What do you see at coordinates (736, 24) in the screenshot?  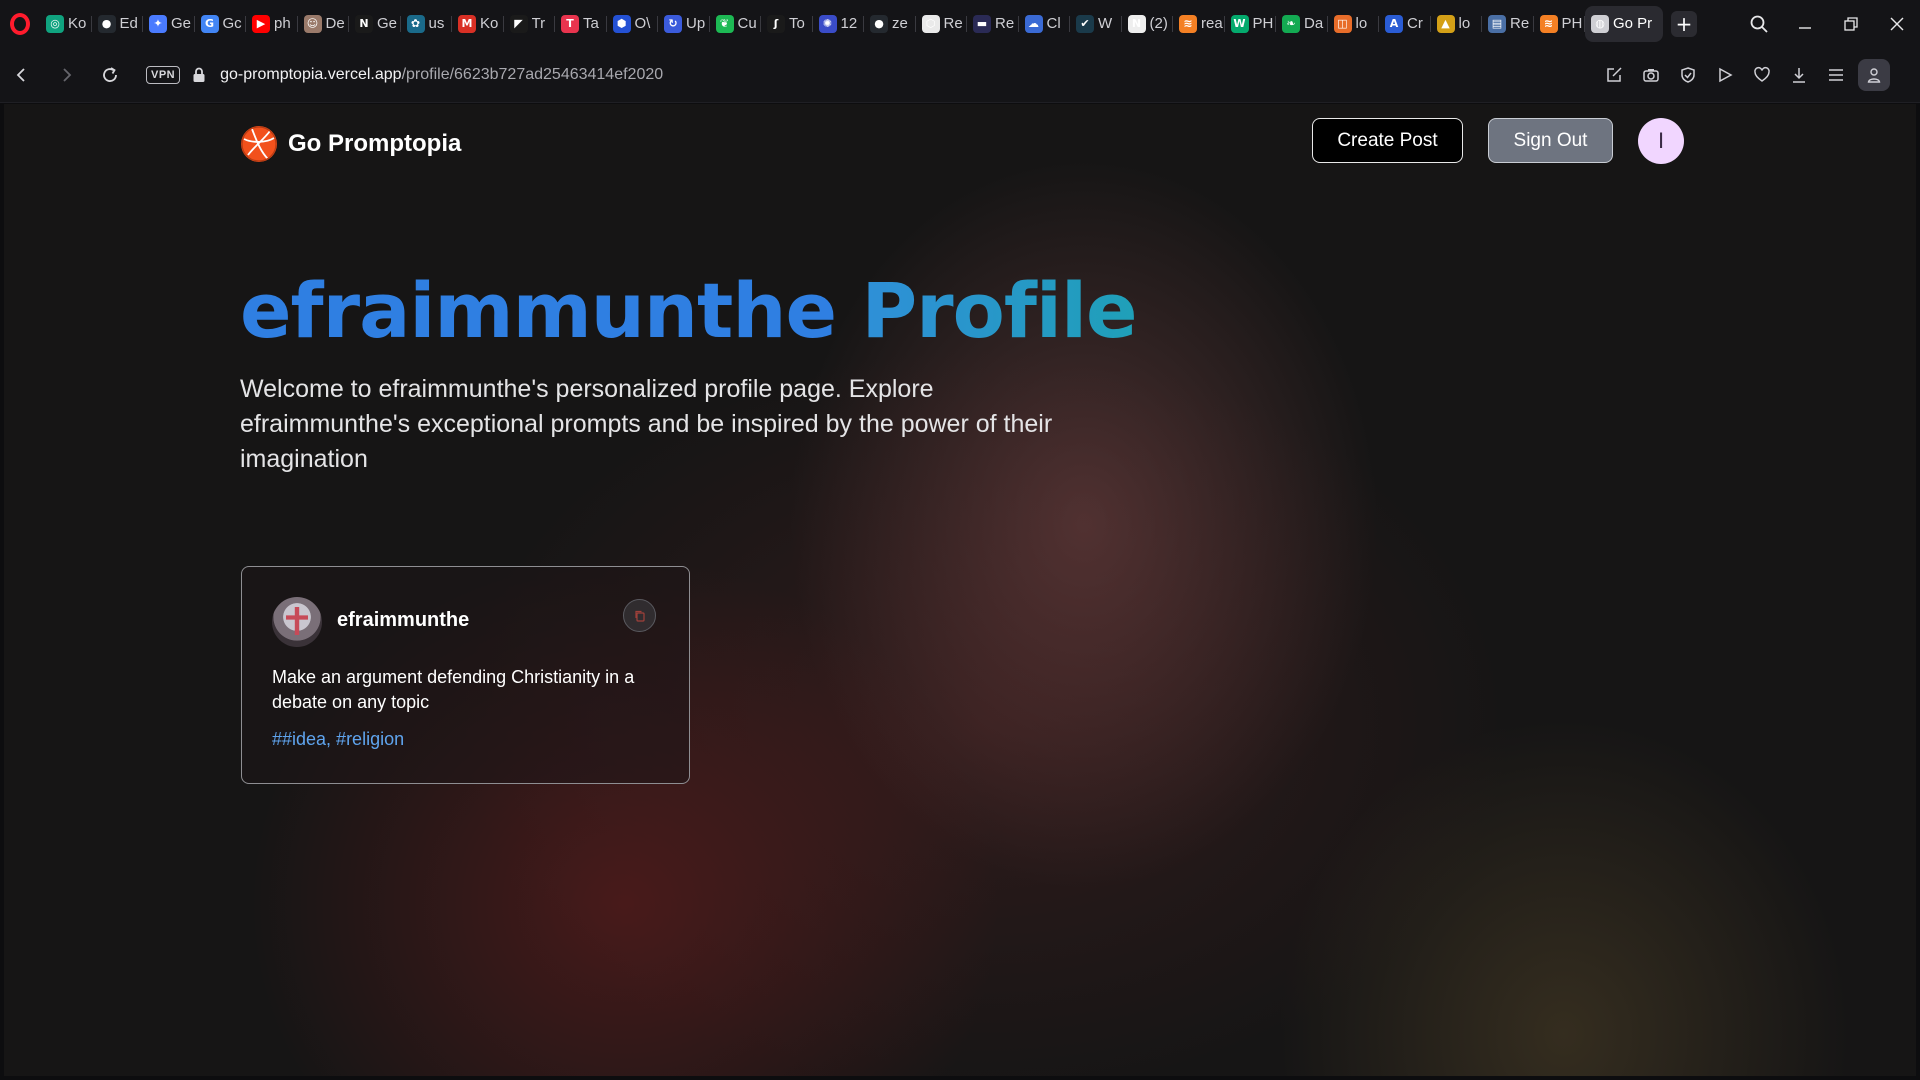 I see `browser-tab: ❦ Cu` at bounding box center [736, 24].